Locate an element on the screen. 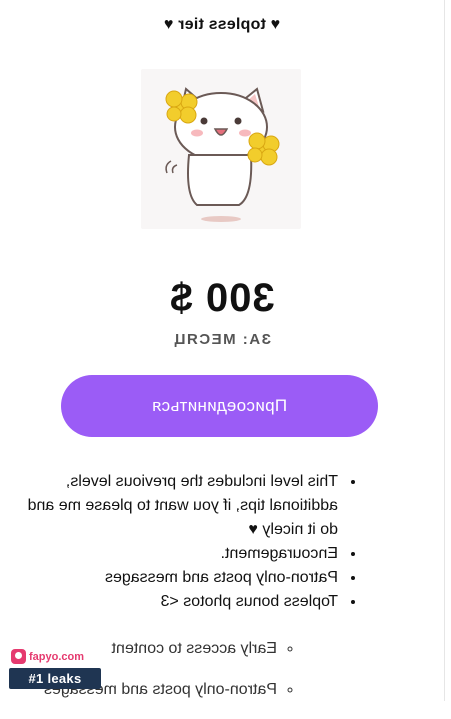  tier-title: ♥ topless tier ♥ is located at coordinates (222, 24).